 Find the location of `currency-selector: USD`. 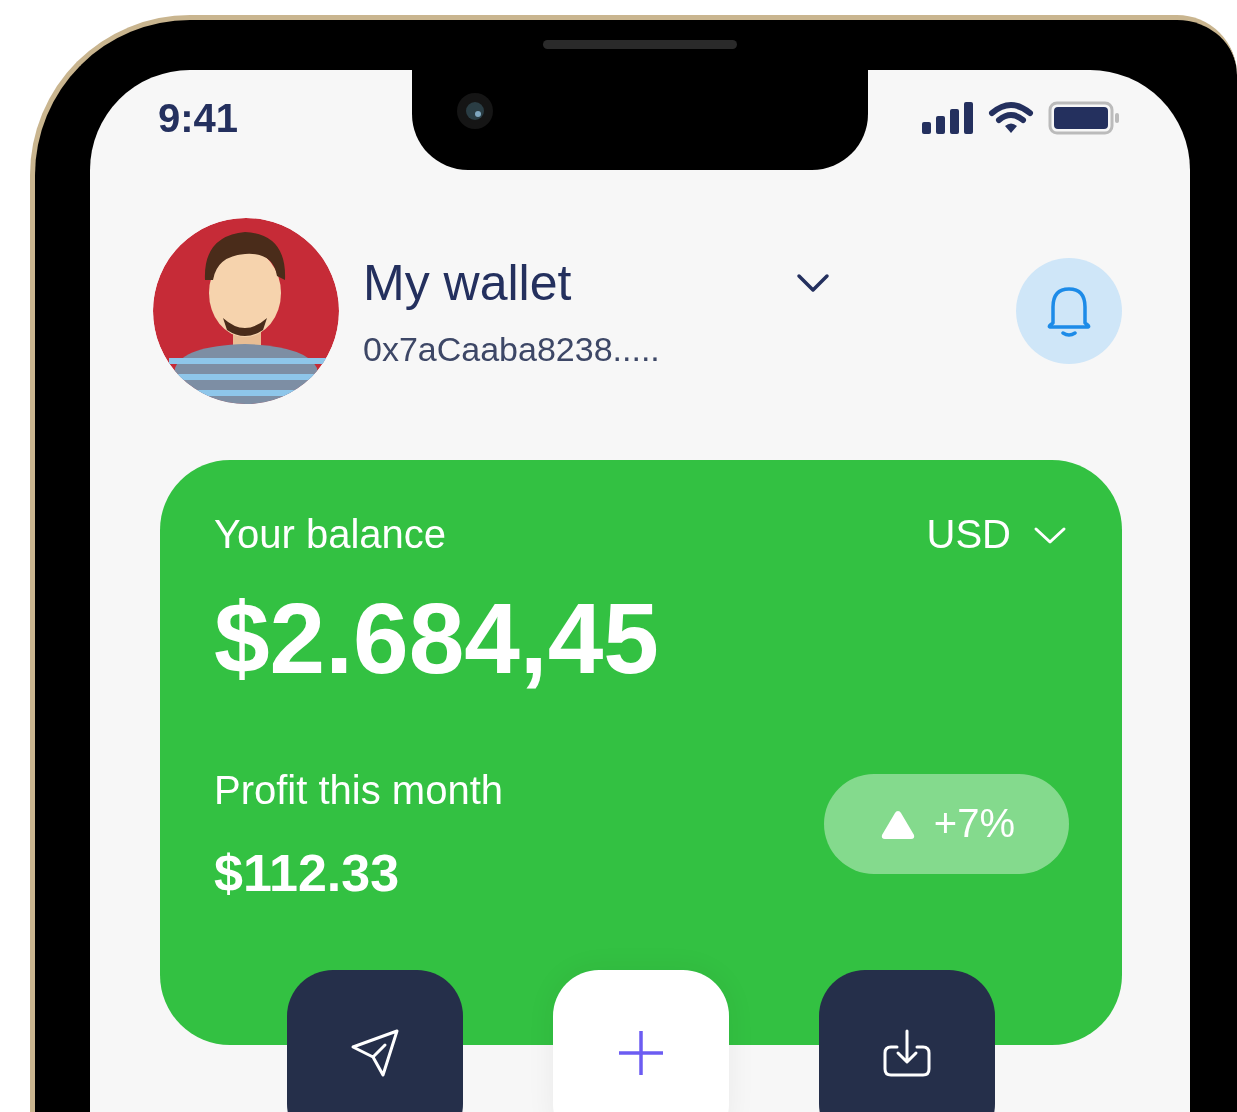

currency-selector: USD is located at coordinates (996, 534).